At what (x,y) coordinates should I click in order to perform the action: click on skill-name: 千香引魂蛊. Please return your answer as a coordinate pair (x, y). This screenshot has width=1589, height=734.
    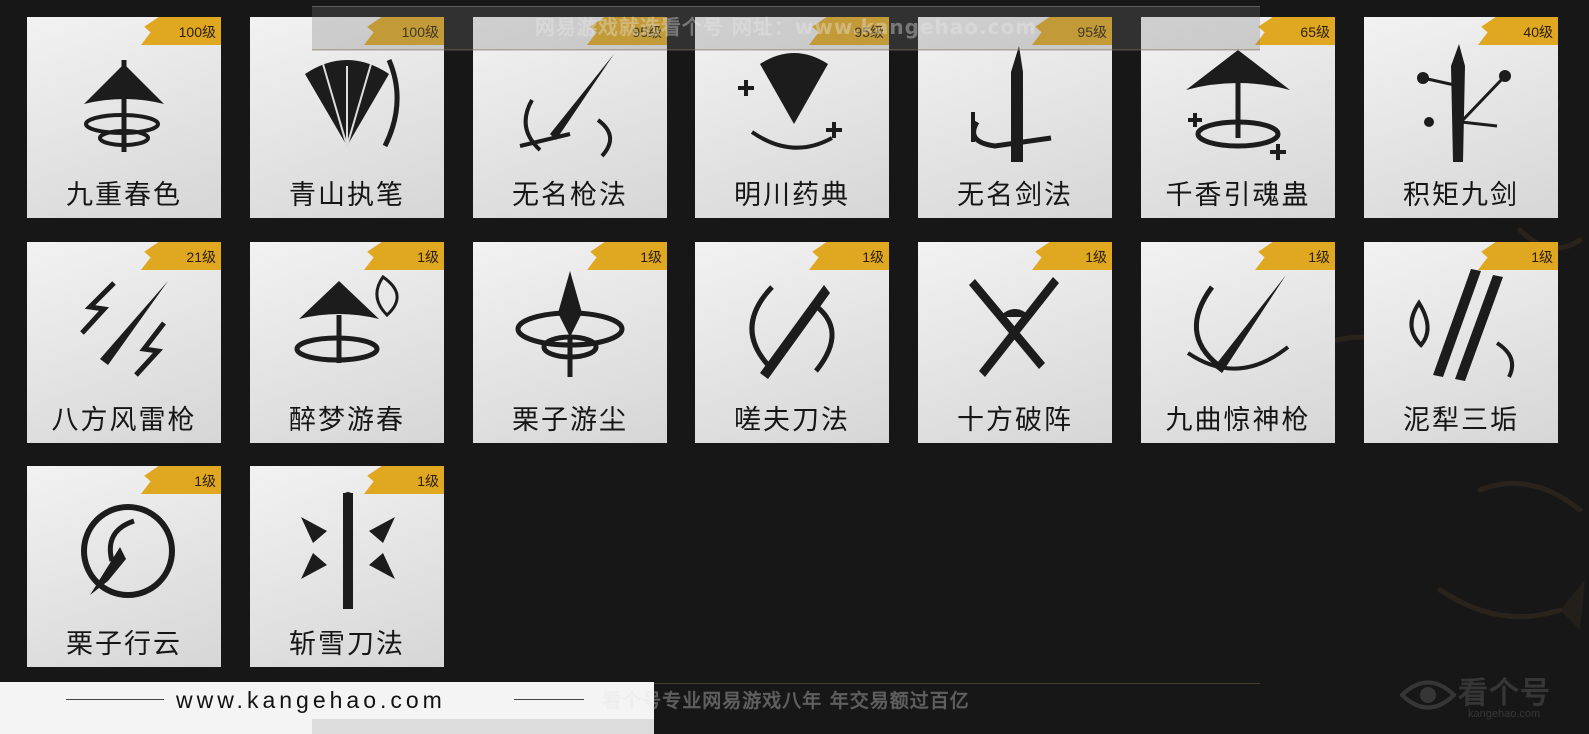
    Looking at the image, I should click on (1238, 195).